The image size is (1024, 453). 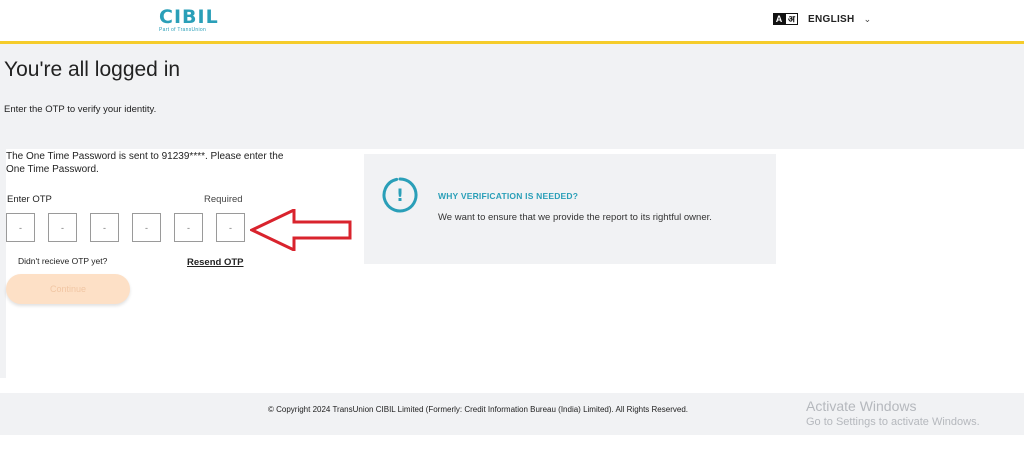 I want to click on didnt-receive-text: Didn't recieve OTP yet?, so click(x=63, y=261).